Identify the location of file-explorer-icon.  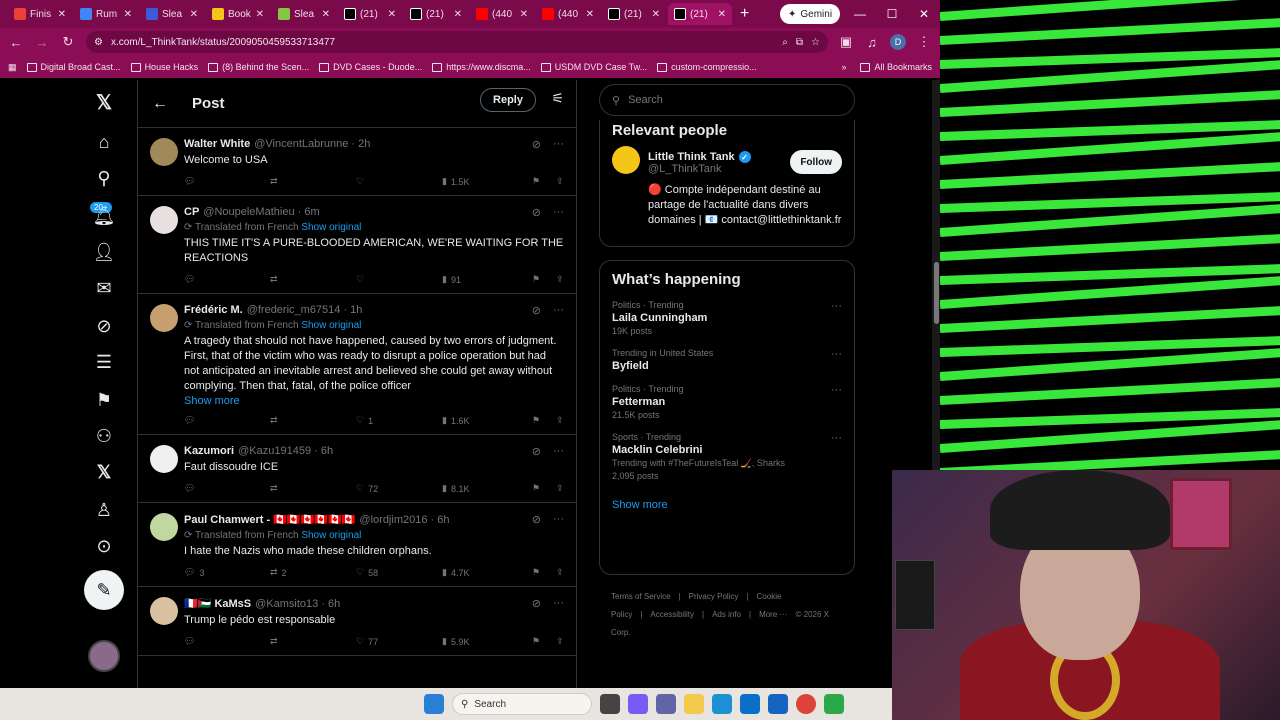
(694, 704).